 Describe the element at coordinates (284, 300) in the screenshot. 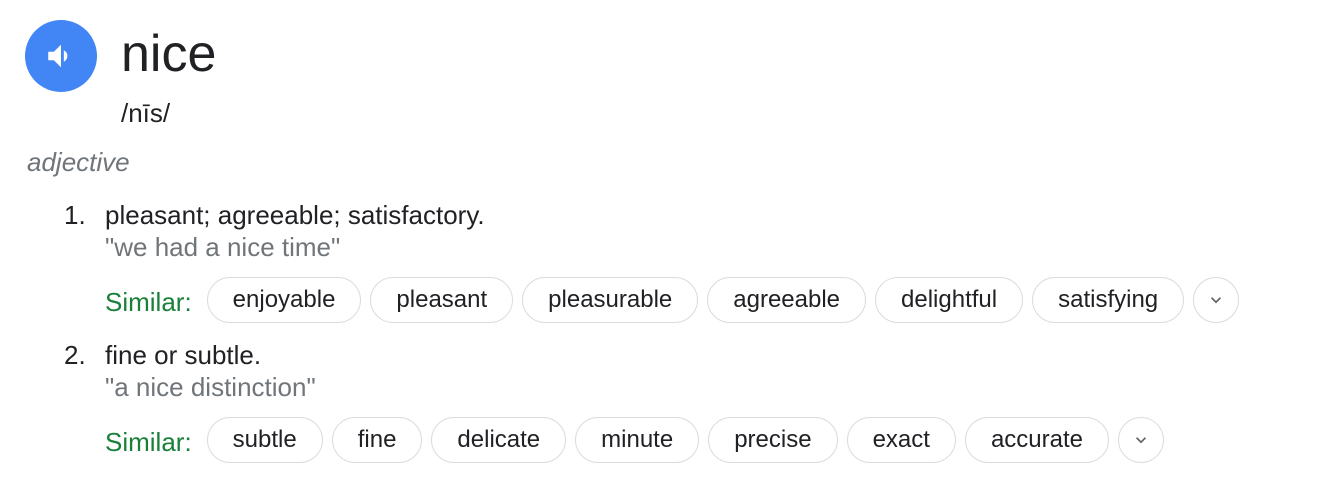

I see `similar-chip: enjoyable` at that location.